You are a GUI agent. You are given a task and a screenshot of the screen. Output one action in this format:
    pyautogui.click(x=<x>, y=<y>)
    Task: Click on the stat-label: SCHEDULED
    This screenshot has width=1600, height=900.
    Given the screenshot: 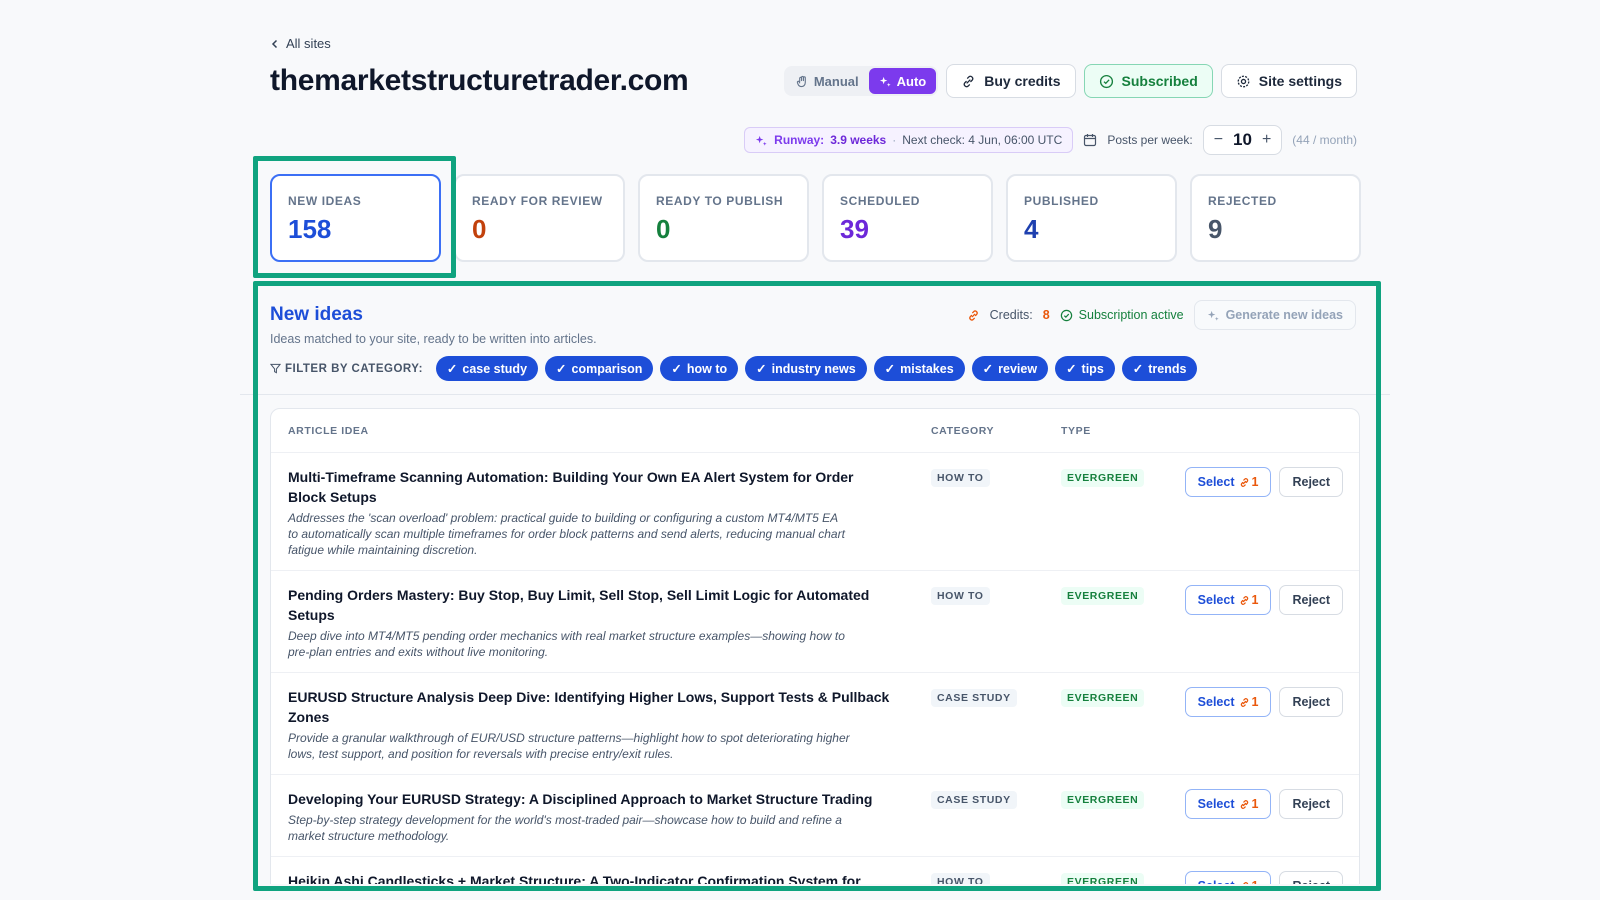 What is the action you would take?
    pyautogui.click(x=880, y=201)
    